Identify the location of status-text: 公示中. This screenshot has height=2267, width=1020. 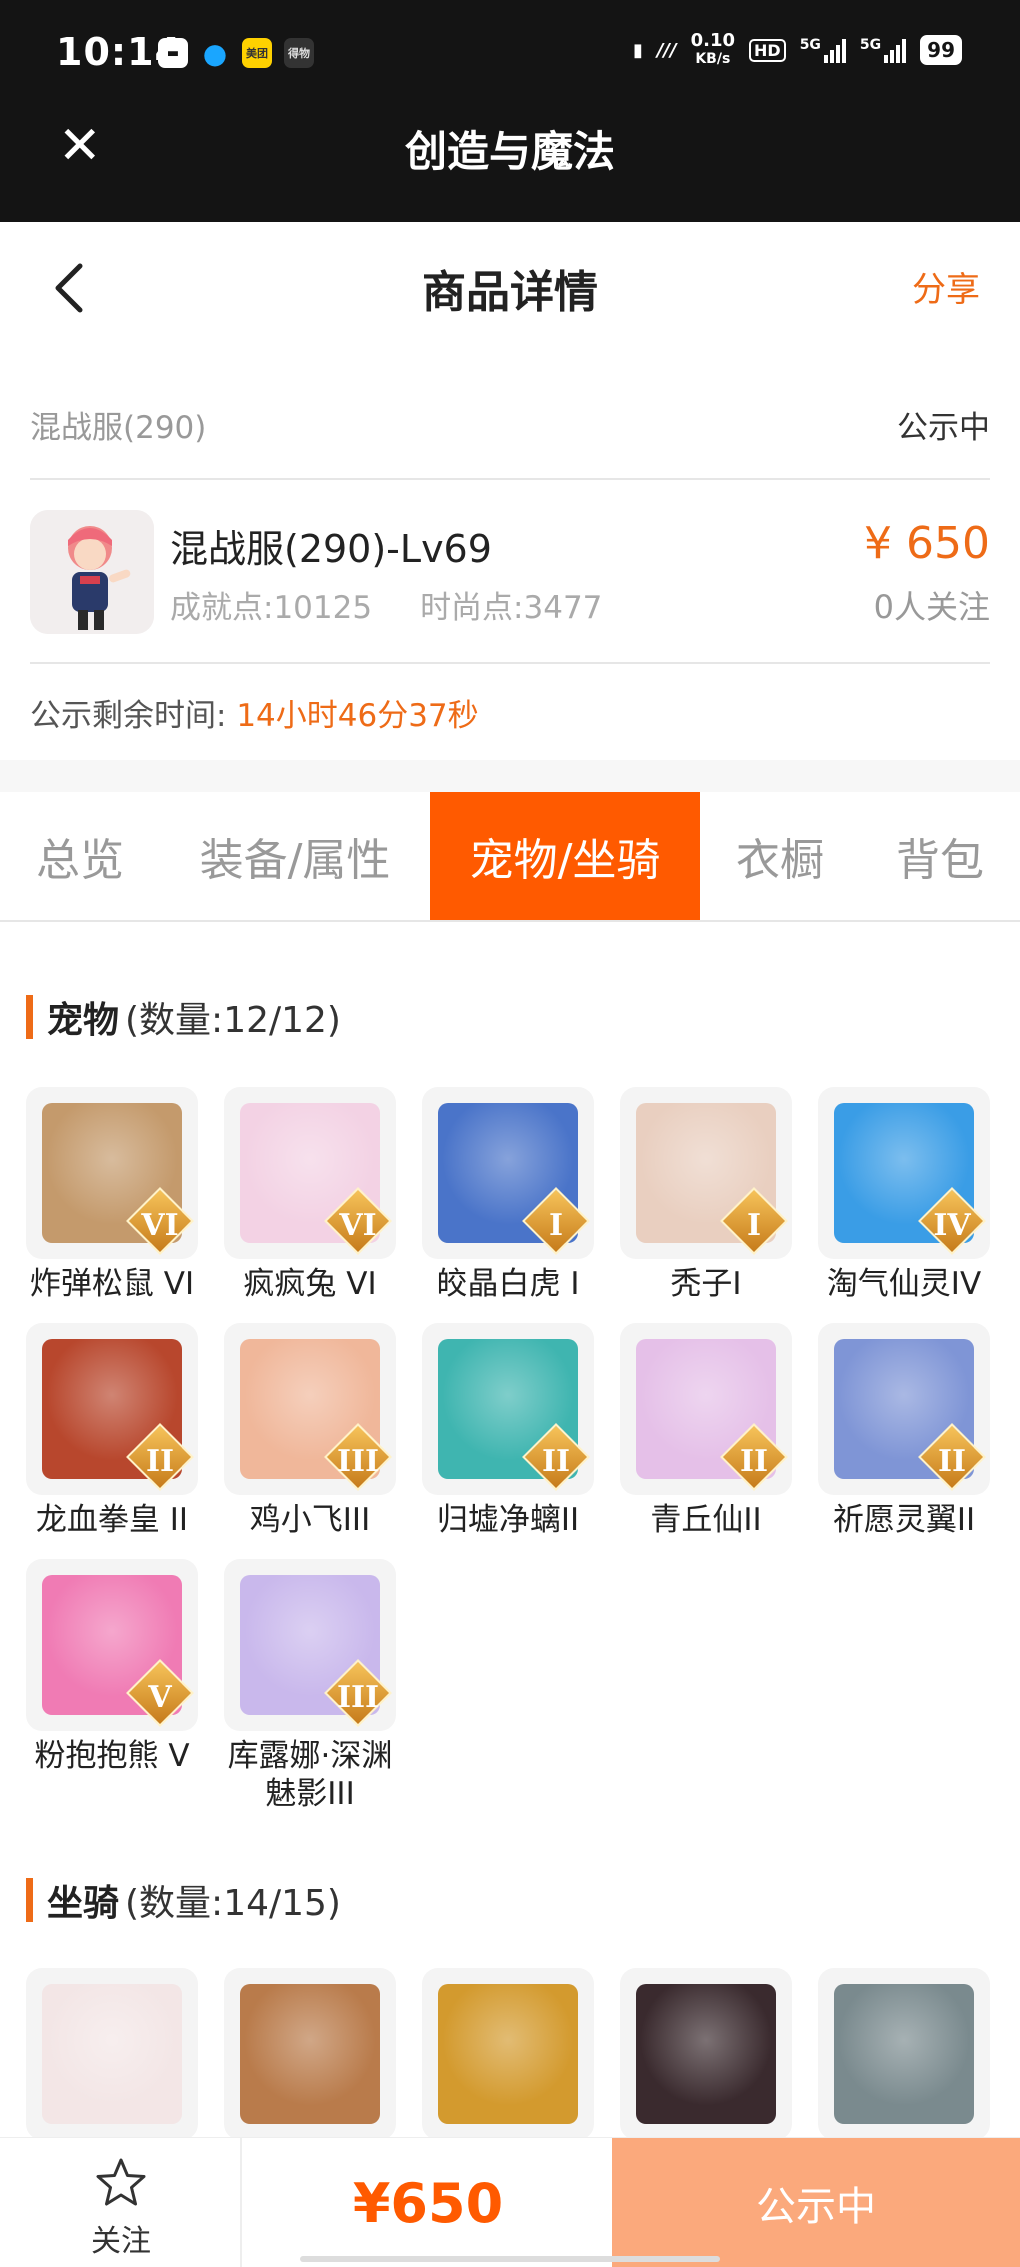
(943, 427).